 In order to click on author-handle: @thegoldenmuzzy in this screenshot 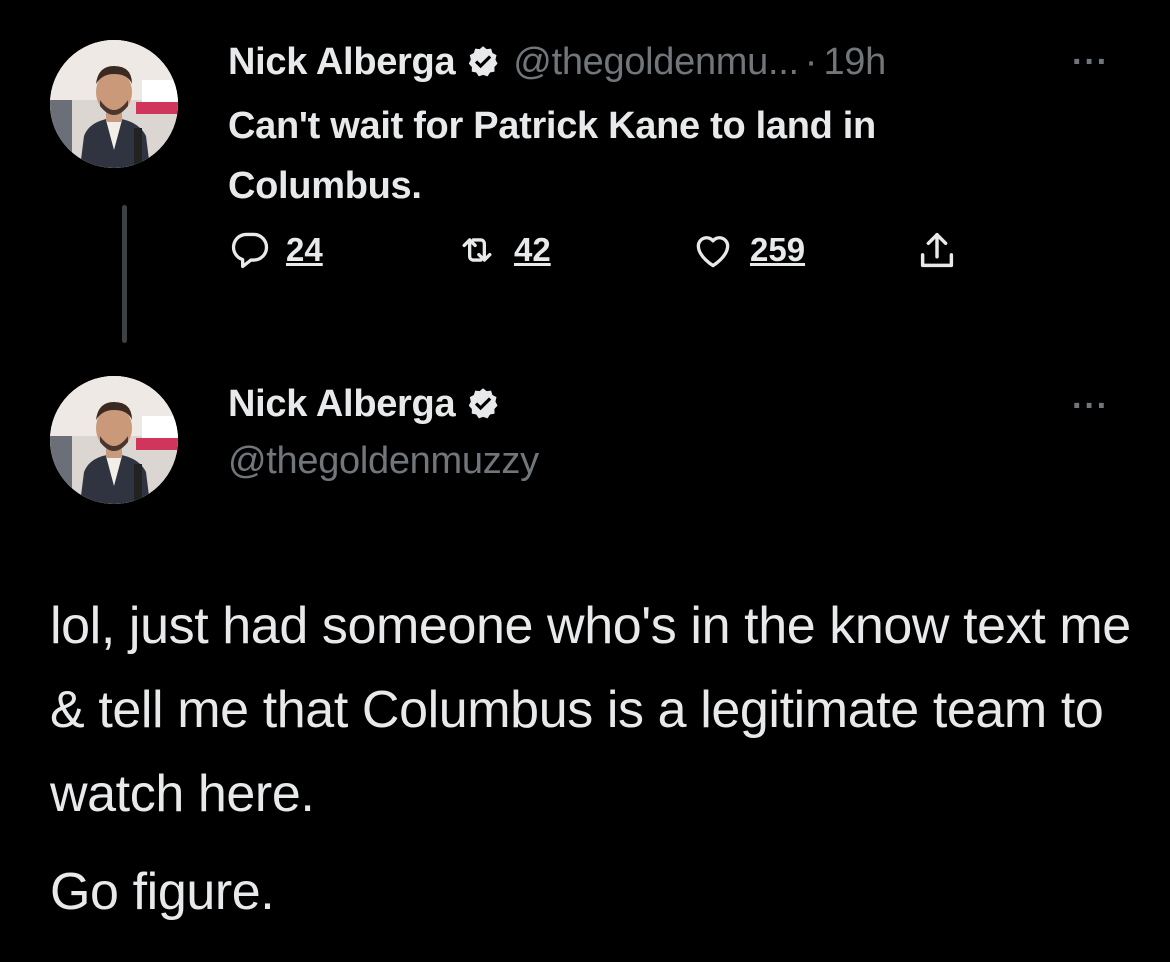, I will do `click(383, 461)`.